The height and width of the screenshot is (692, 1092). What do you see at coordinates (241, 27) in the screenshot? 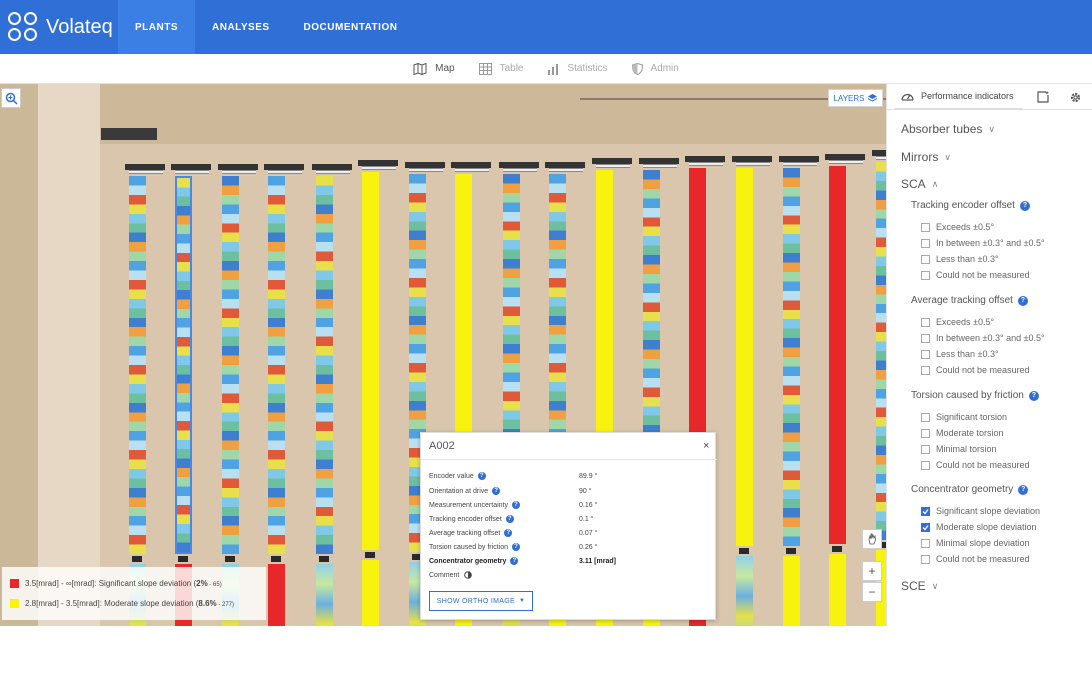
I see `nav-tab-analyses: ANALYSES` at bounding box center [241, 27].